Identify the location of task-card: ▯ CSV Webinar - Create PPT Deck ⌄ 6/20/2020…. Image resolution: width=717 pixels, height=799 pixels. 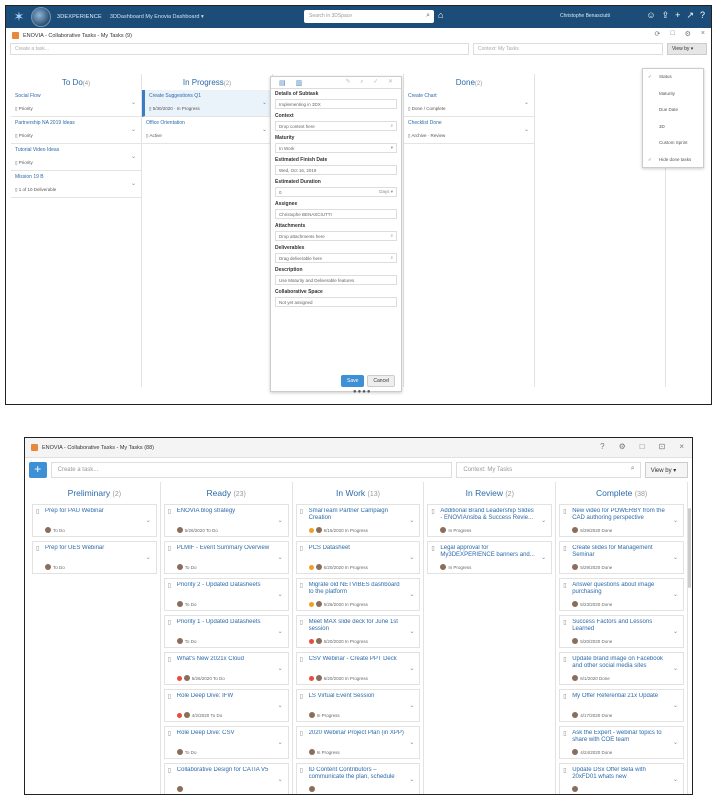
(358, 668).